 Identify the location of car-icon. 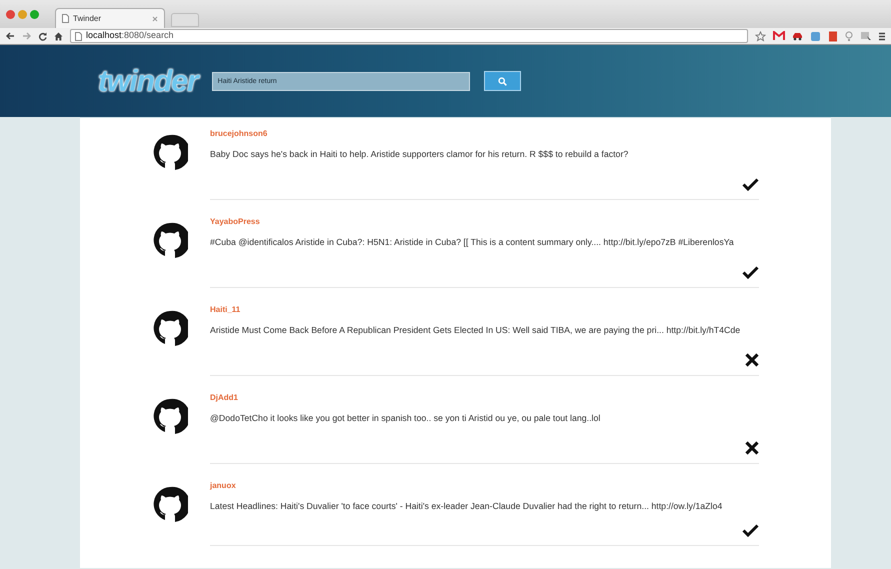
(797, 36).